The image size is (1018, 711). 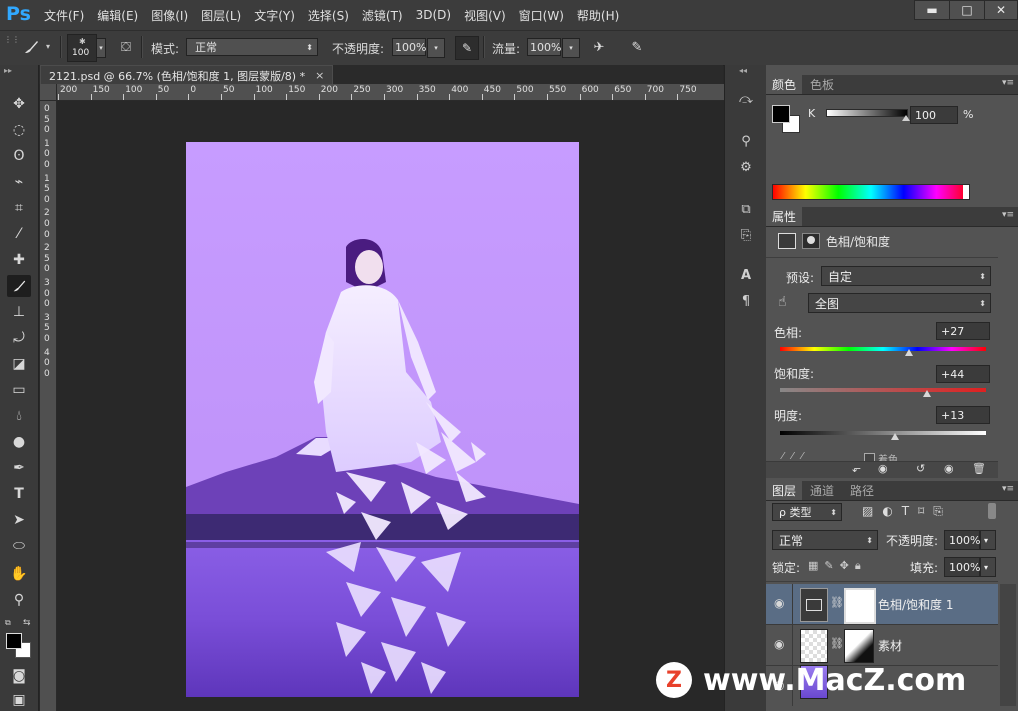 What do you see at coordinates (782, 302) in the screenshot?
I see `targeted-adjustment-icon: ☝` at bounding box center [782, 302].